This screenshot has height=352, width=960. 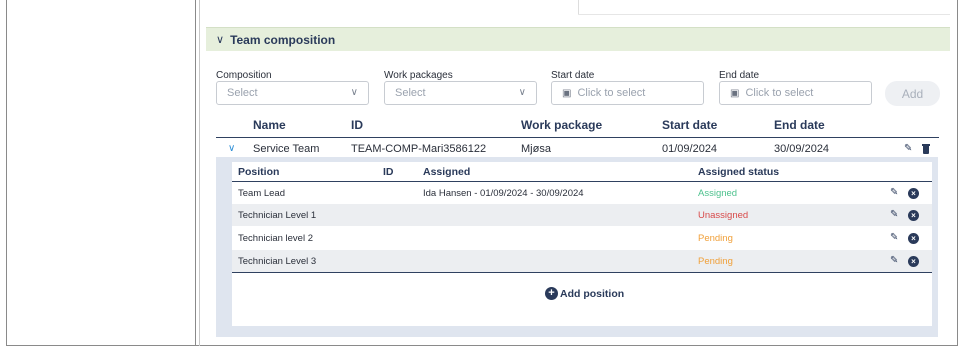 What do you see at coordinates (764, 14) in the screenshot?
I see `top-rule` at bounding box center [764, 14].